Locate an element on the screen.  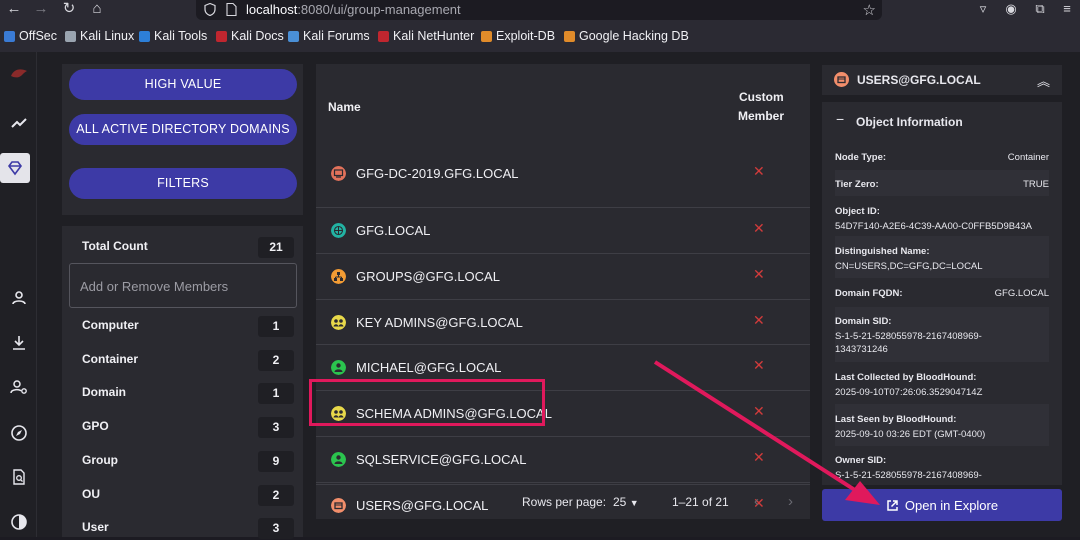
bookmark-item: Kali Linux is located at coordinates (99, 36).